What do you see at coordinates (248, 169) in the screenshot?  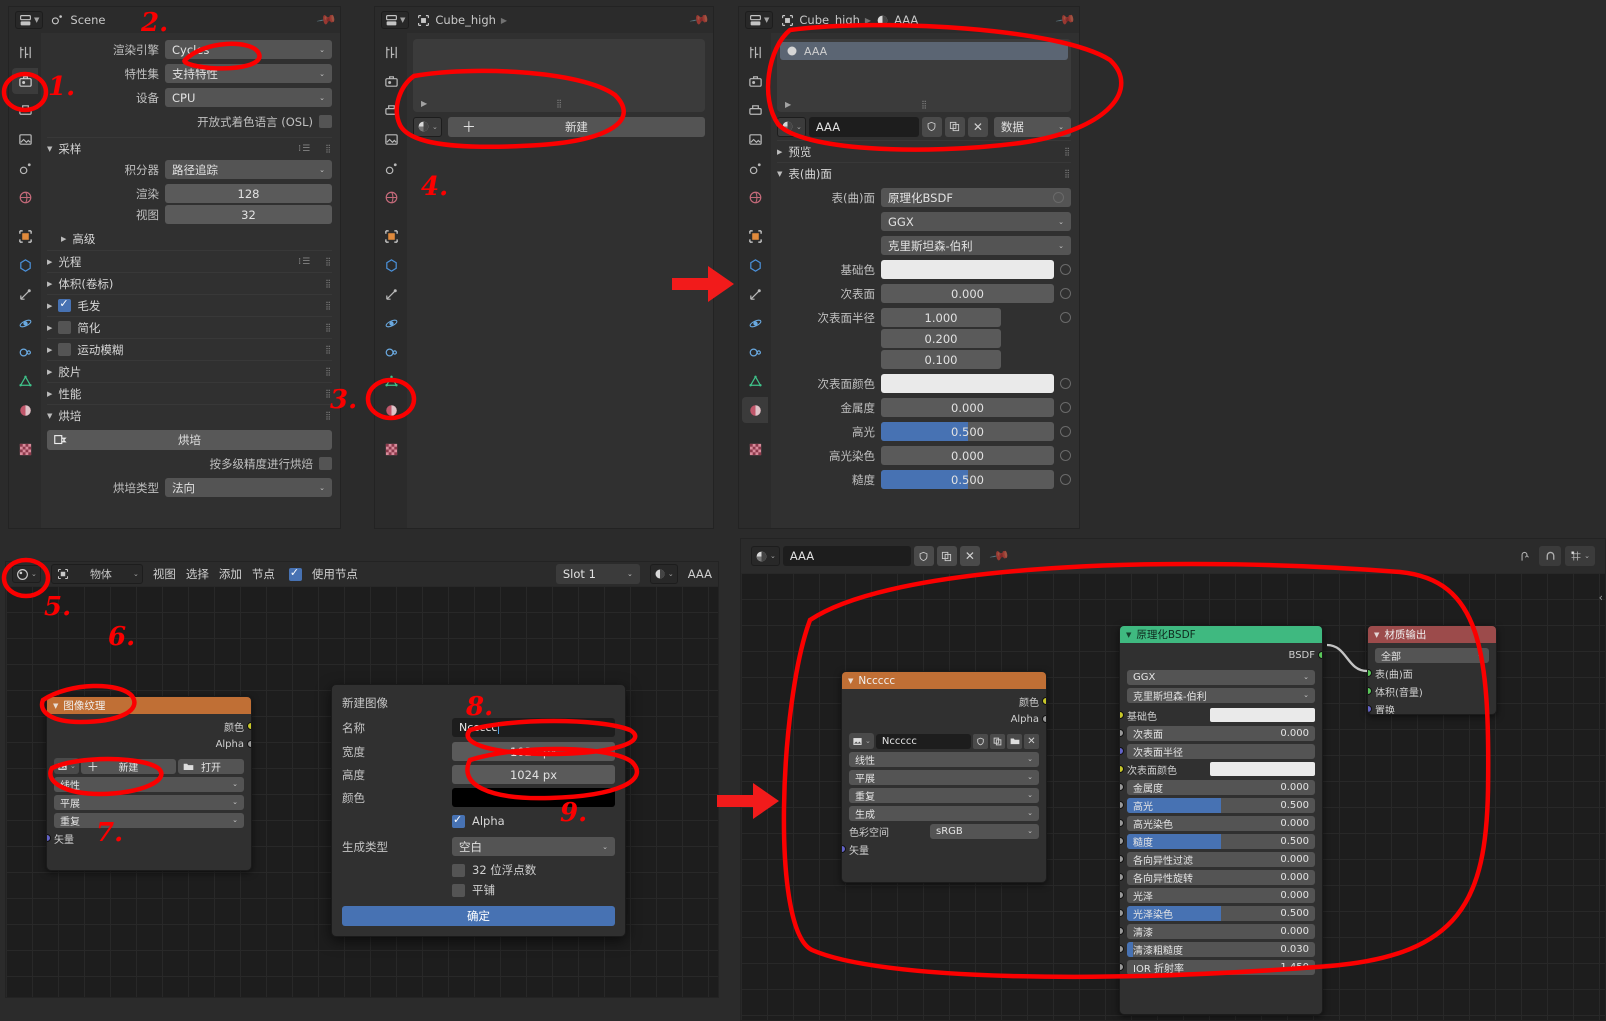 I see `integrator-dropdown: 路径追踪 ⌄` at bounding box center [248, 169].